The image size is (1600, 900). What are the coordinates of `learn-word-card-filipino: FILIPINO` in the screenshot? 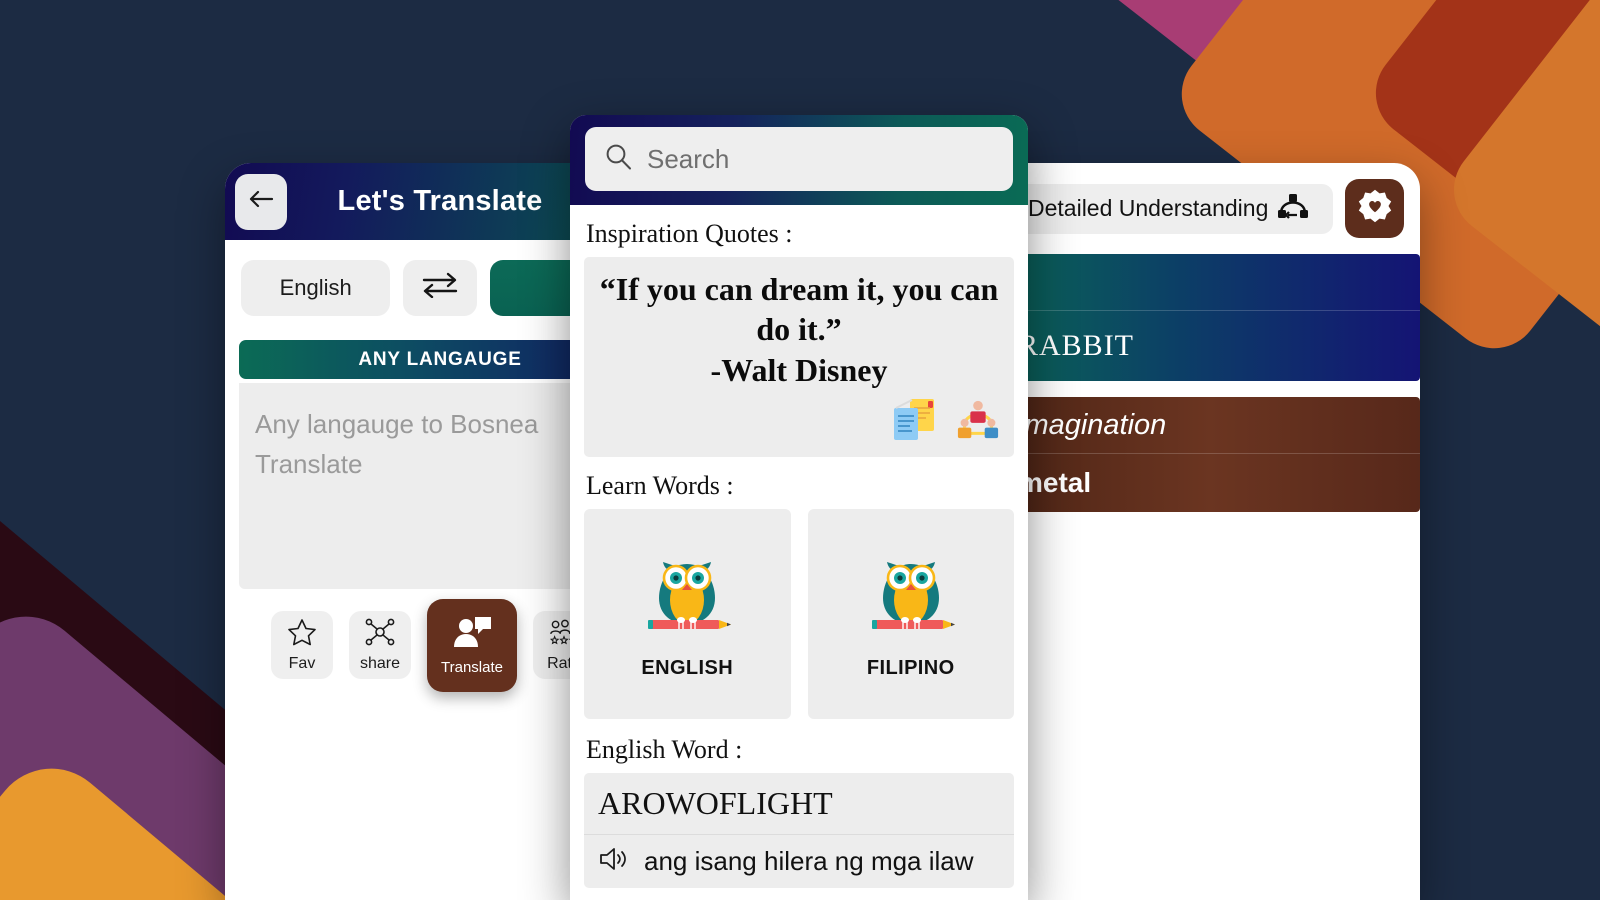 It's located at (910, 614).